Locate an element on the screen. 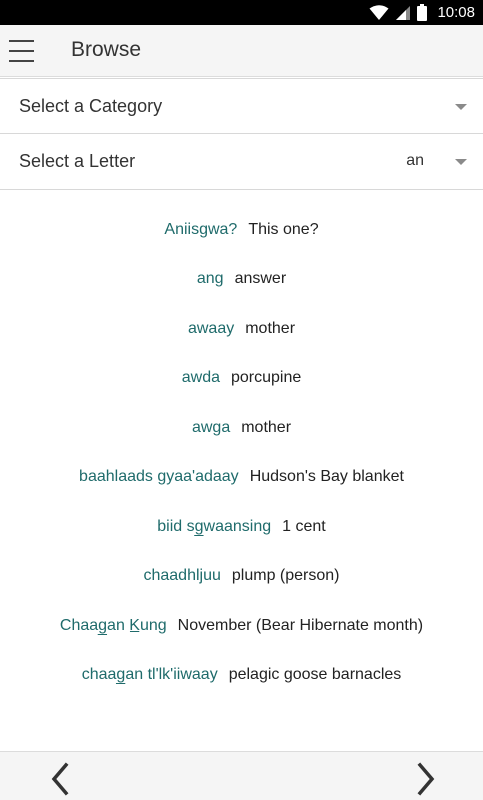 This screenshot has height=800, width=483. hamburger-menu-icon is located at coordinates (23, 51).